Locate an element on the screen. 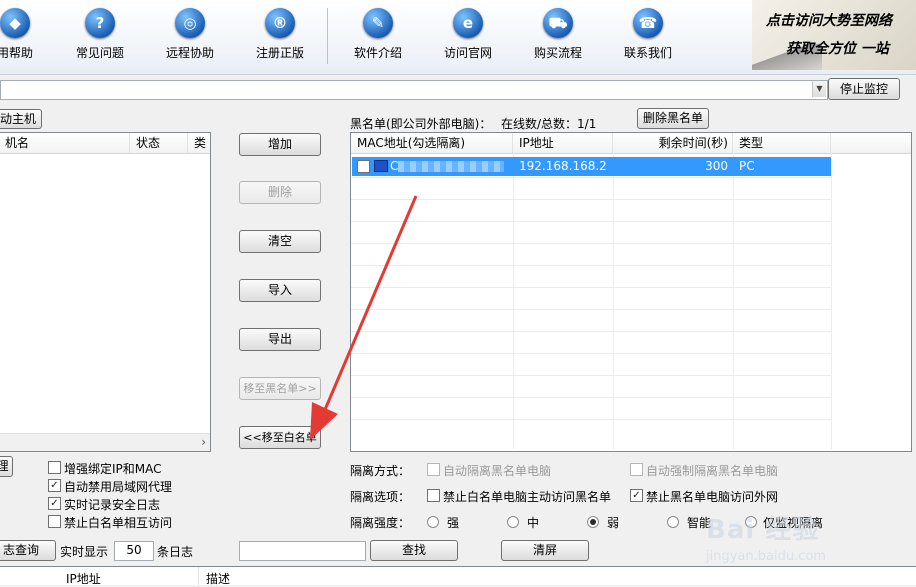 This screenshot has width=916, height=587. strength-medium-label: 中 is located at coordinates (533, 523).